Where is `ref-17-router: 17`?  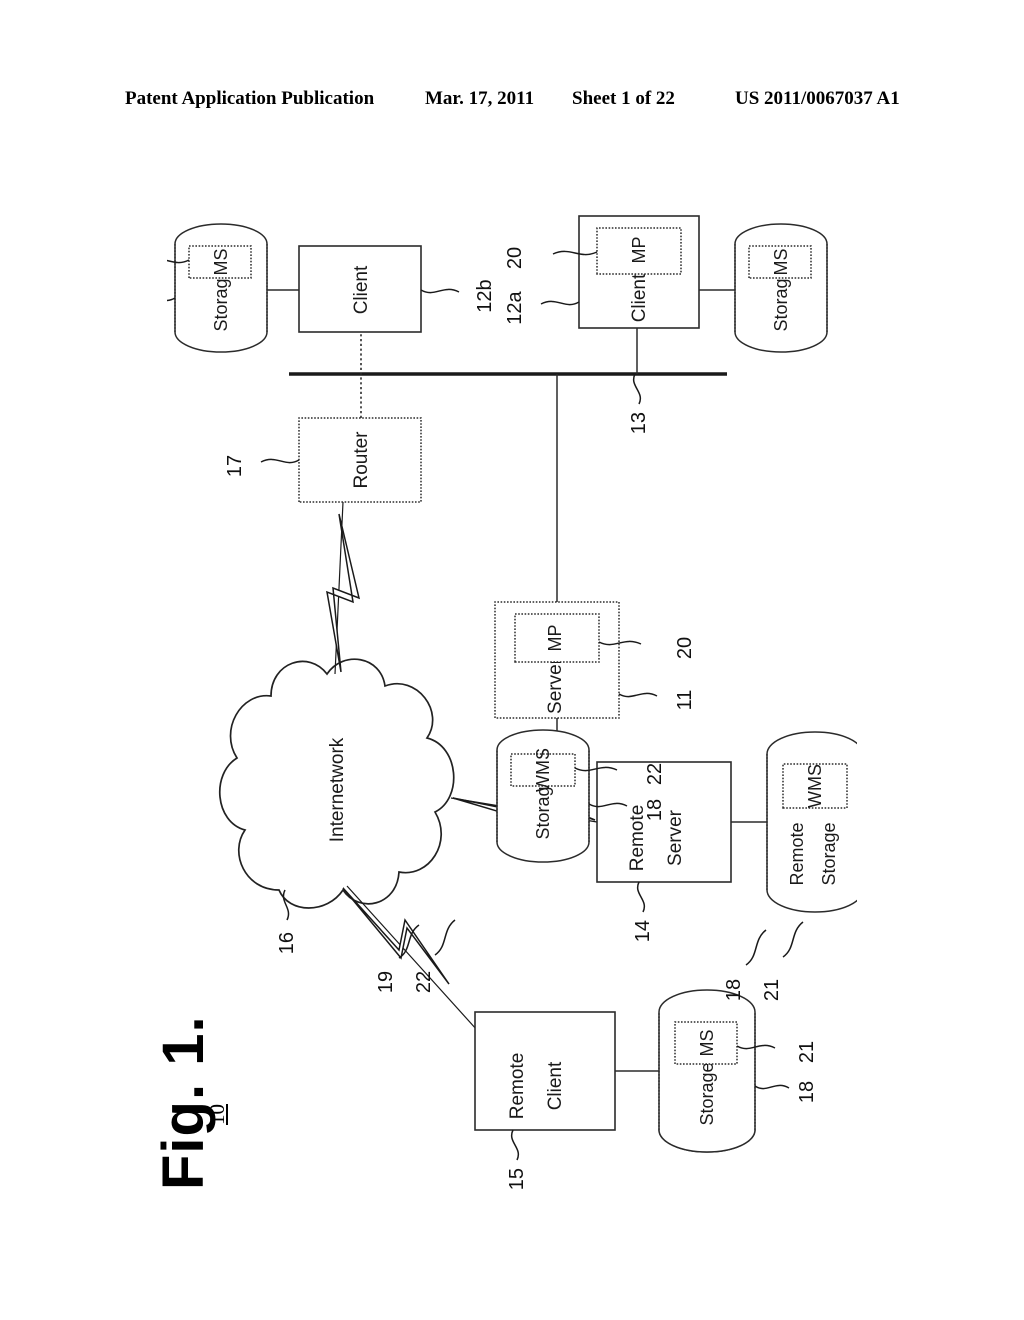
ref-17-router: 17 is located at coordinates (262, 466).